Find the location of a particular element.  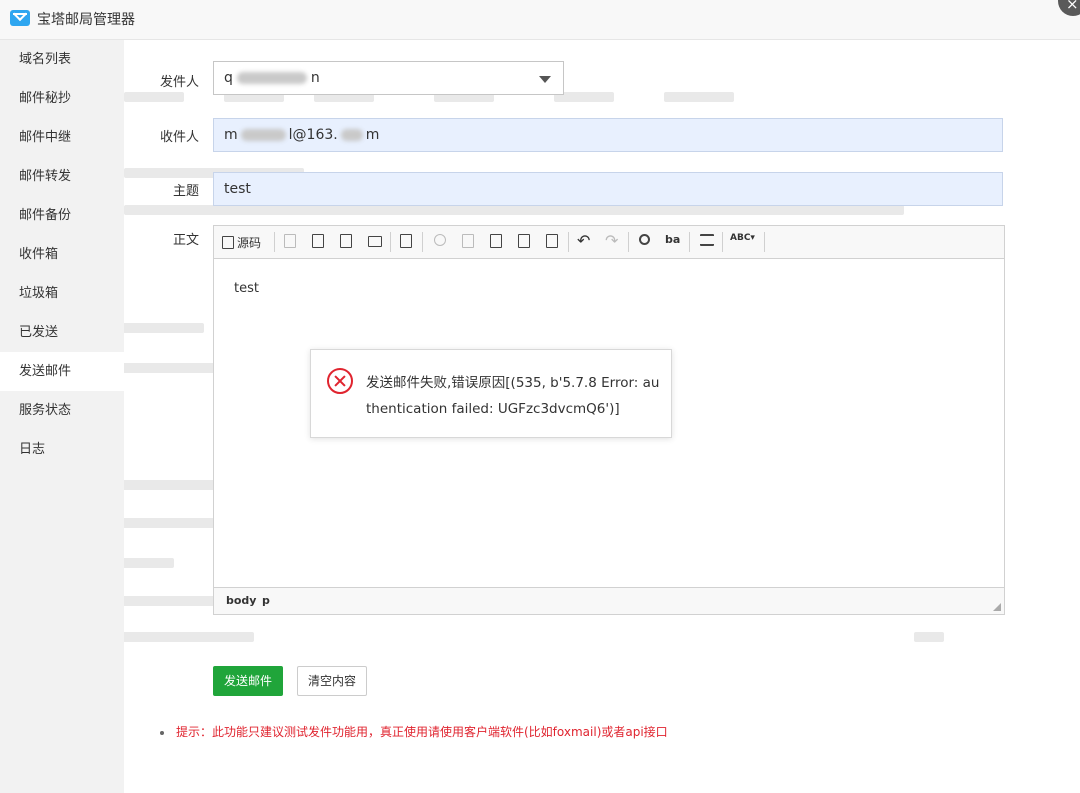

sidebar-item-send-mail: 发送邮件 is located at coordinates (62, 371).